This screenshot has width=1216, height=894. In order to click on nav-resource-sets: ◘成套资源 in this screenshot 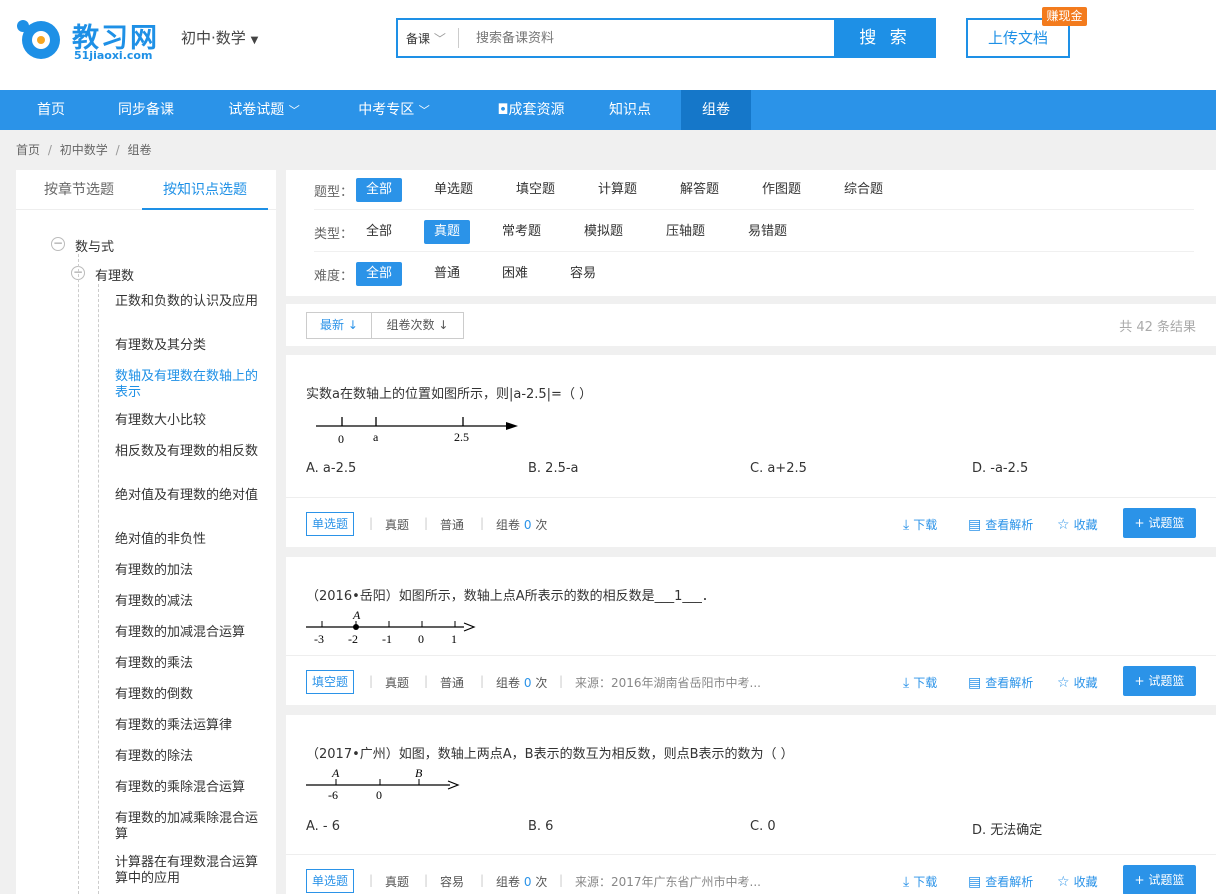, I will do `click(531, 110)`.